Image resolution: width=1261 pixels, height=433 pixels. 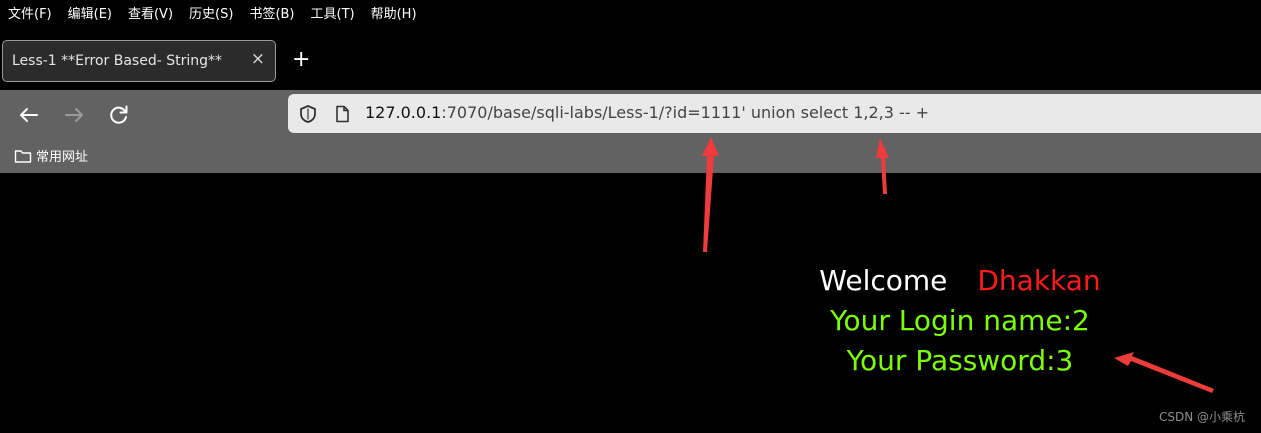 I want to click on bookmark-label: 常用网址, so click(x=62, y=157).